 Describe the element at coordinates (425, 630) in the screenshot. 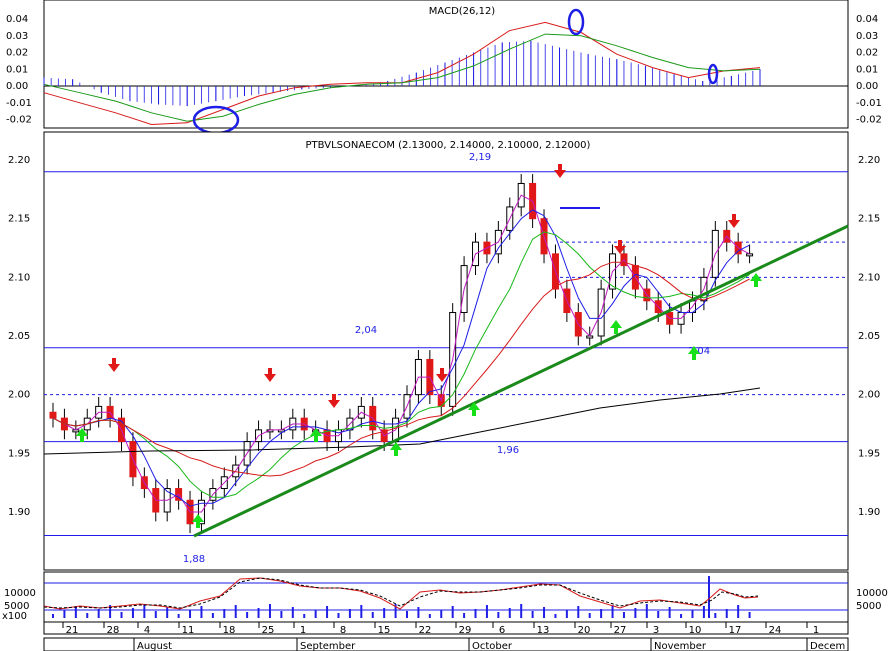

I see `x-day-label: 22` at that location.